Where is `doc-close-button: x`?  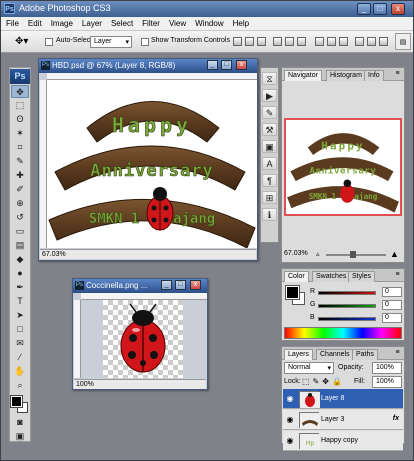 doc-close-button: x is located at coordinates (241, 65).